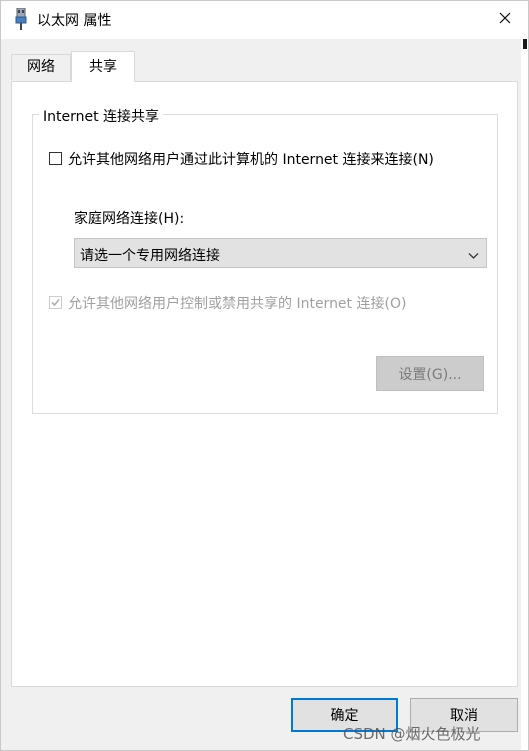  Describe the element at coordinates (280, 253) in the screenshot. I see `home-network-dropdown: 请选一个专用网络连接` at that location.